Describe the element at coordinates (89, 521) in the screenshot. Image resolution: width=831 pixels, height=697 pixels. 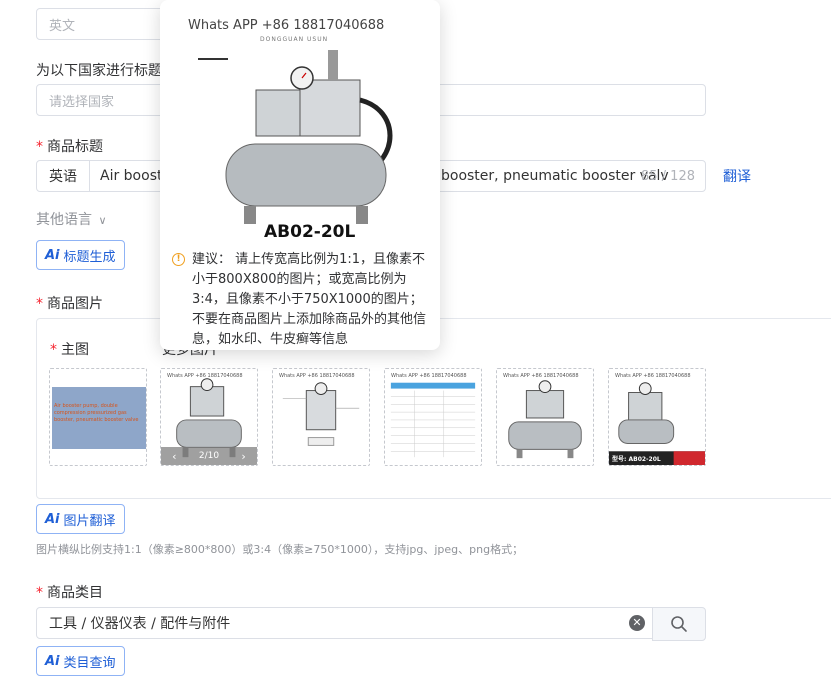
I see `ai-image-translate-label: 图片翻译` at that location.